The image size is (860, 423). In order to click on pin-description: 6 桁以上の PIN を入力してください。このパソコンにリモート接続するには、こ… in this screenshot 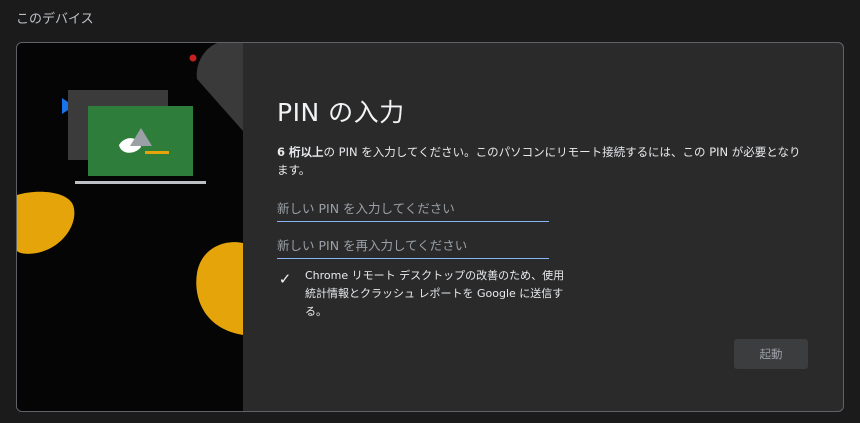, I will do `click(542, 161)`.